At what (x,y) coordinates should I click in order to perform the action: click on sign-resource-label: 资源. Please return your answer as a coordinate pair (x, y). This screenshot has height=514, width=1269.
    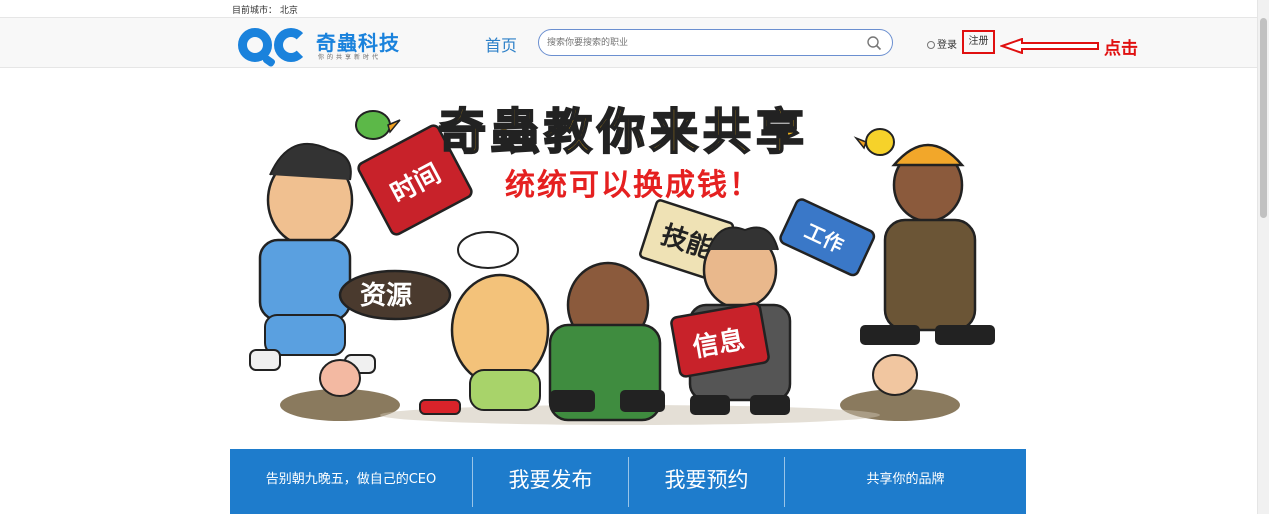
    Looking at the image, I should click on (386, 296).